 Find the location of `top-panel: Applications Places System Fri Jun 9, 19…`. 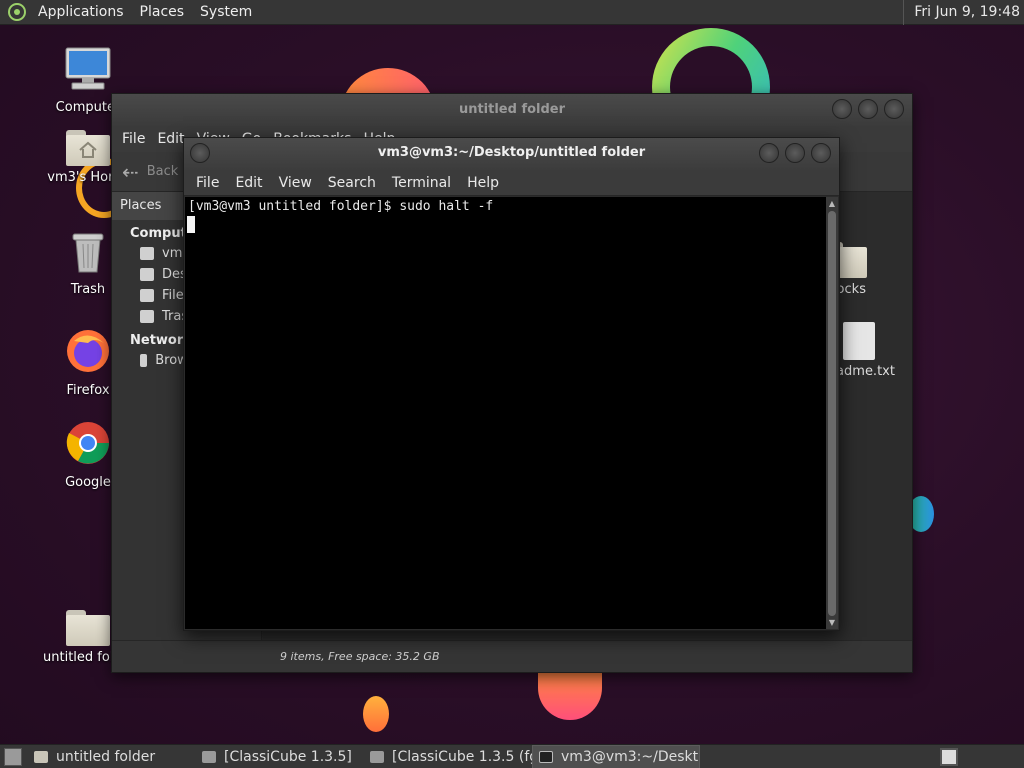

top-panel: Applications Places System Fri Jun 9, 19… is located at coordinates (512, 12).